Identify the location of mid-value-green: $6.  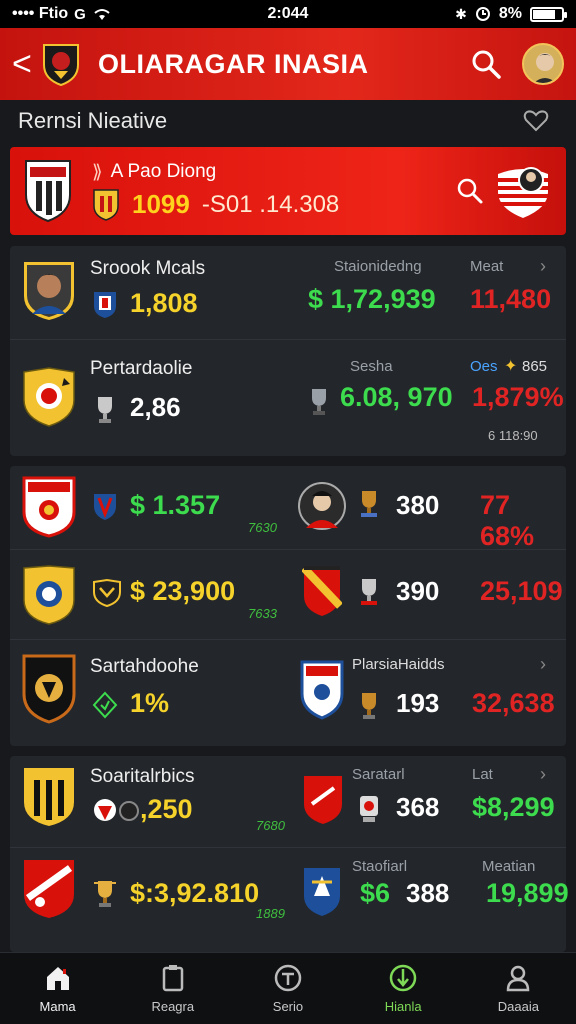
(375, 893).